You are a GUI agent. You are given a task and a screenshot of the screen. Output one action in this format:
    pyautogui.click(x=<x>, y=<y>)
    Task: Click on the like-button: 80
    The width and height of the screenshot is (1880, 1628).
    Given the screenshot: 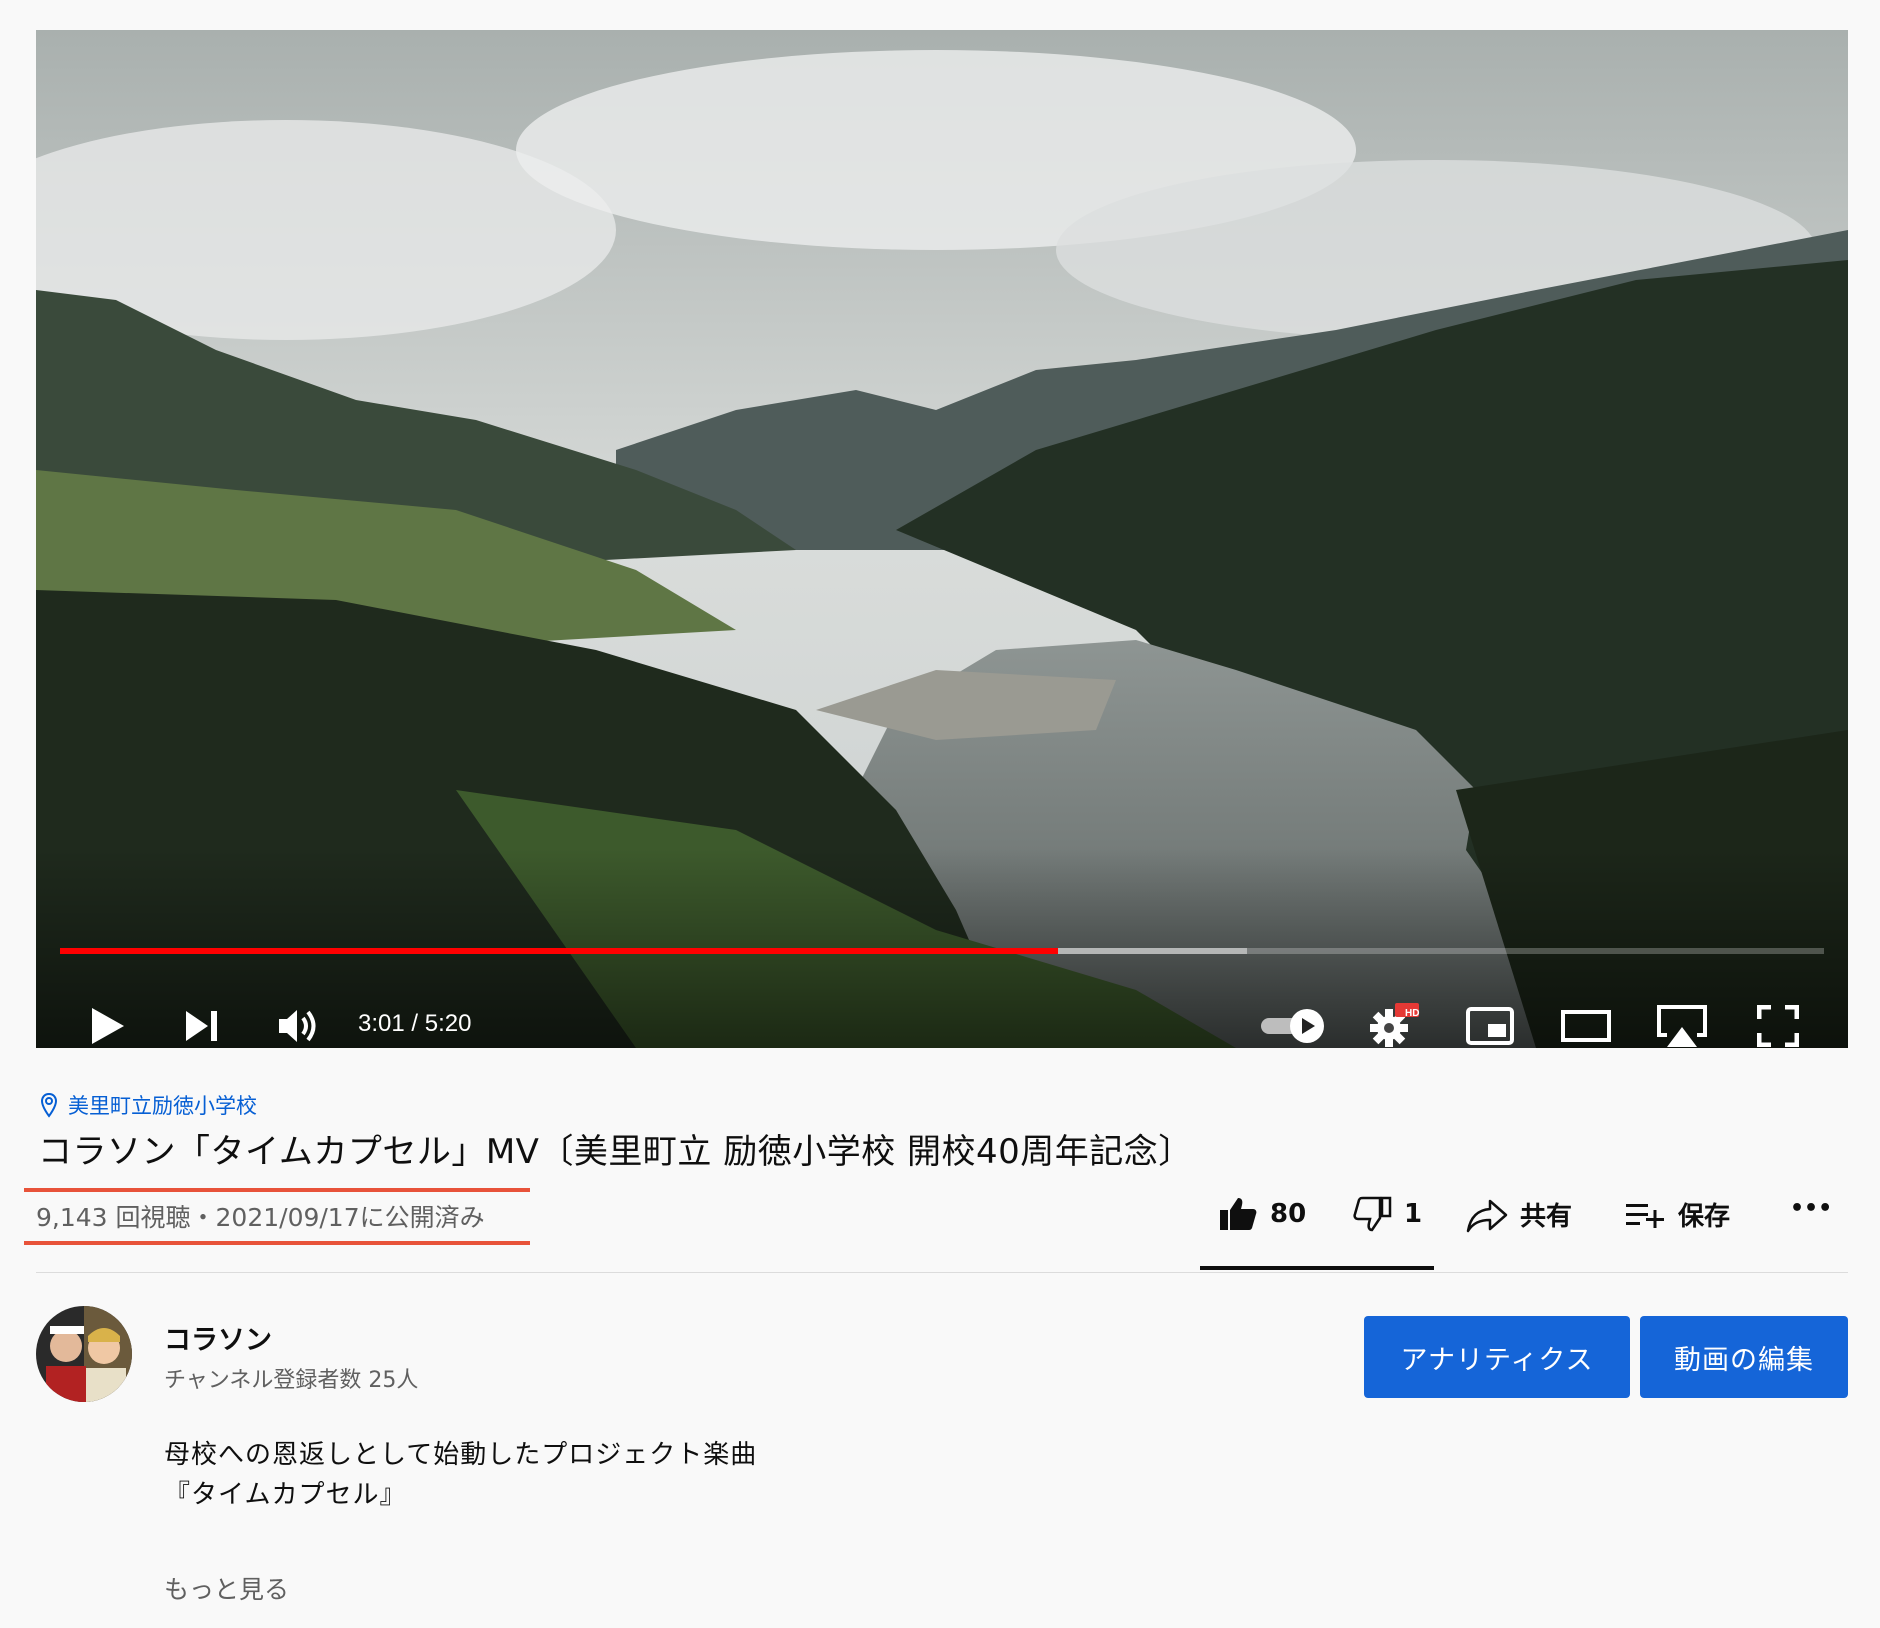 What is the action you would take?
    pyautogui.click(x=1262, y=1214)
    